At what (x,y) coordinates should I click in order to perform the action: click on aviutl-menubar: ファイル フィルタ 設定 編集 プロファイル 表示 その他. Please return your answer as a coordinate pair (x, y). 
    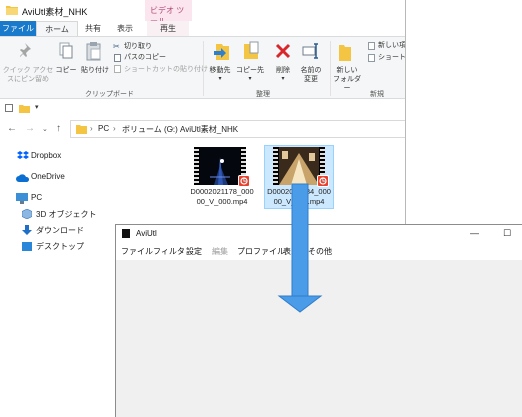
    Looking at the image, I should click on (319, 251).